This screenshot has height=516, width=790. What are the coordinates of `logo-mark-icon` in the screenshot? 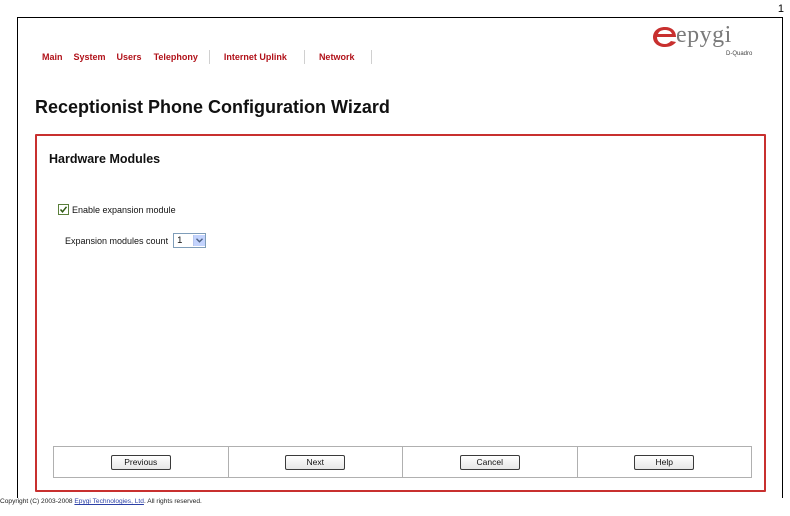 It's located at (664, 37).